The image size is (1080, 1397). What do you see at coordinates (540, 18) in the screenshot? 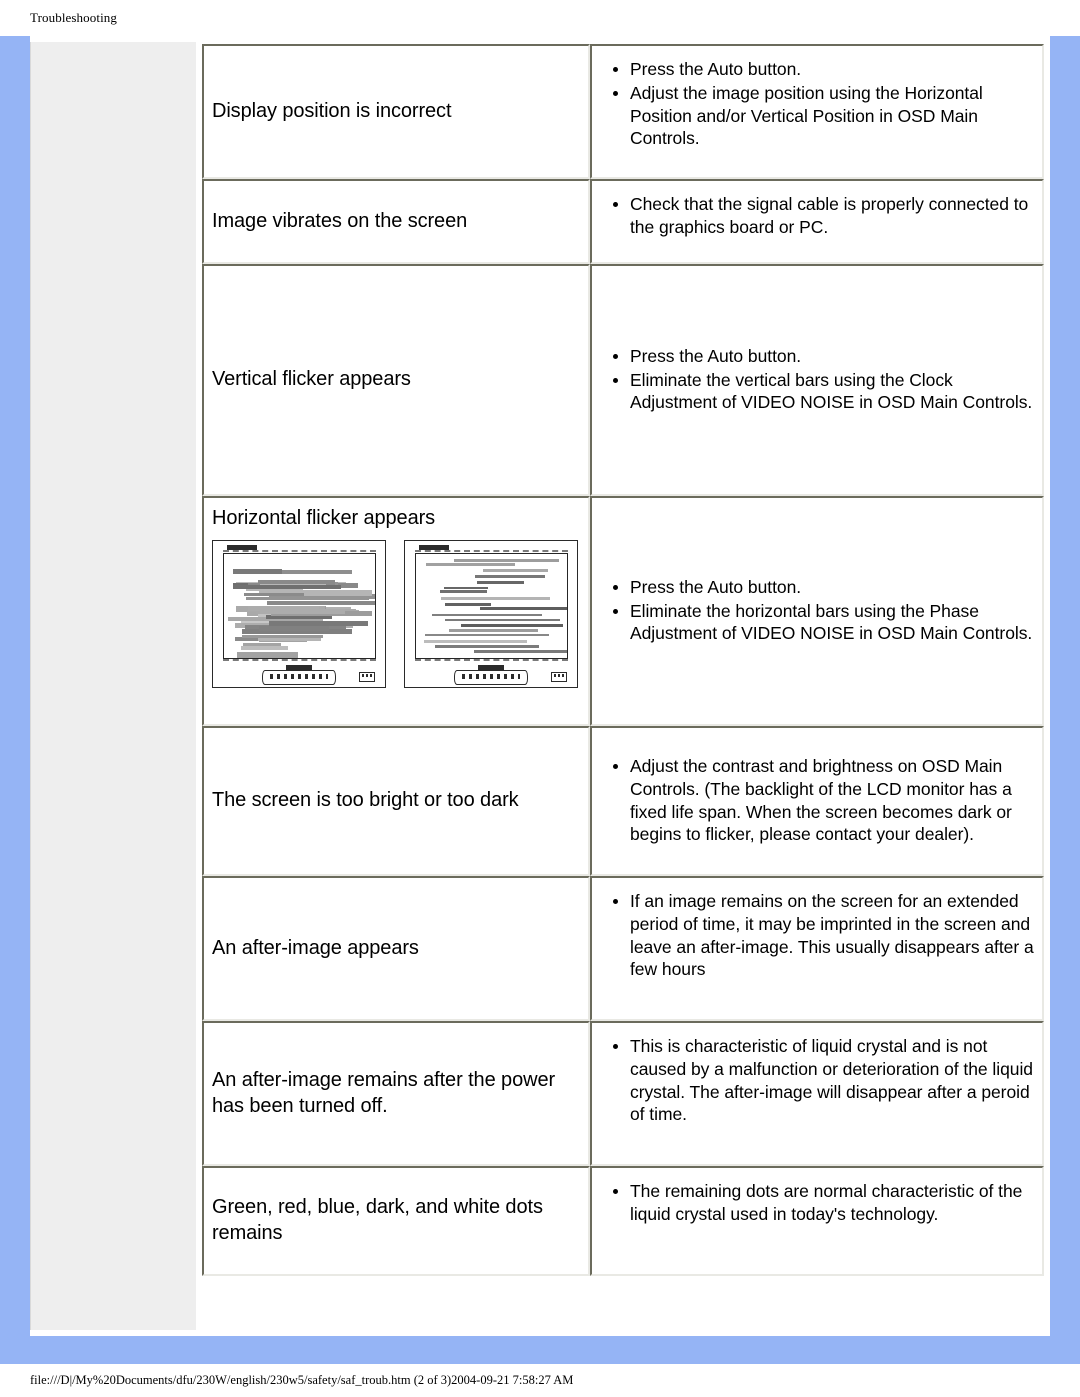
I see `page-header: Troubleshooting` at bounding box center [540, 18].